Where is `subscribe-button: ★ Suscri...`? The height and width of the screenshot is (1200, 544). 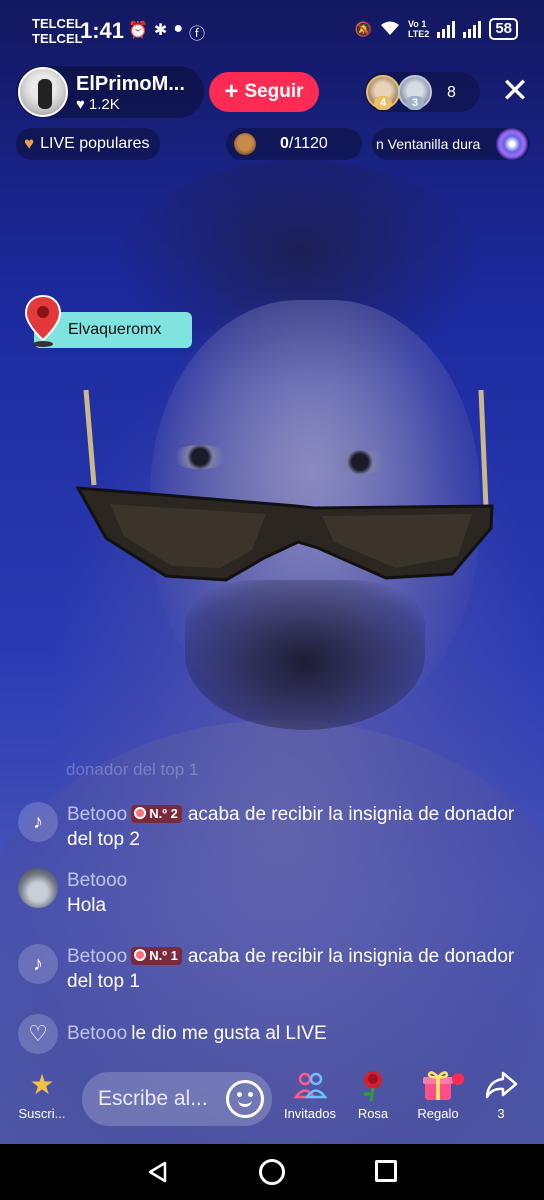
subscribe-button: ★ Suscri... is located at coordinates (42, 1094).